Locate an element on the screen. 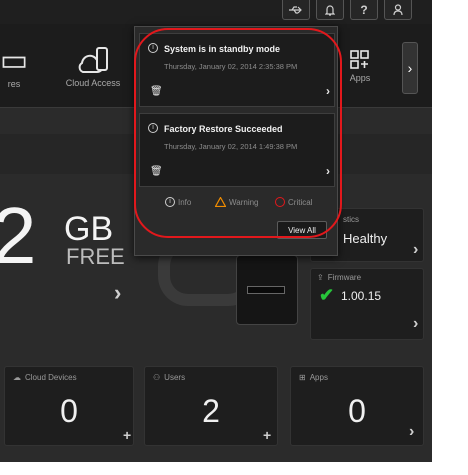 The height and width of the screenshot is (475, 468). view-all-button: View All is located at coordinates (302, 230).